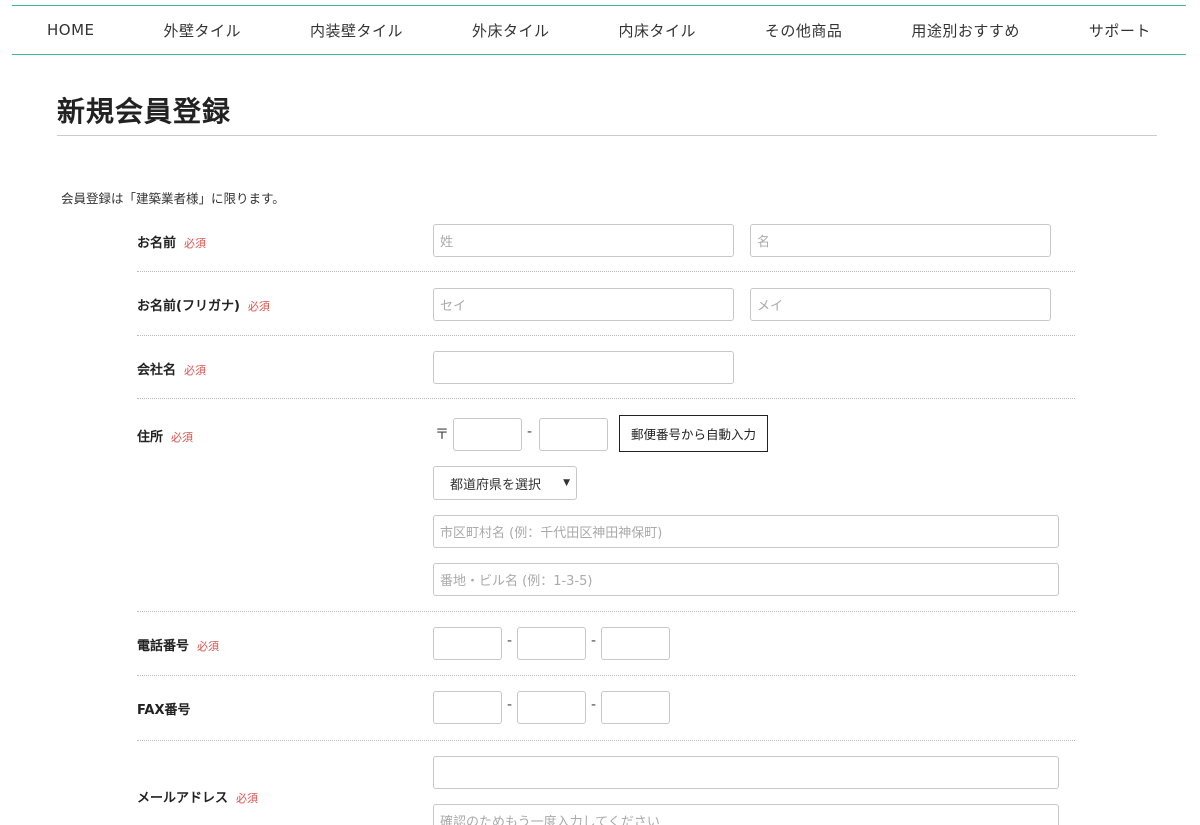 Image resolution: width=1200 pixels, height=825 pixels. Describe the element at coordinates (510, 705) in the screenshot. I see `fax-hyphen-1: -` at that location.